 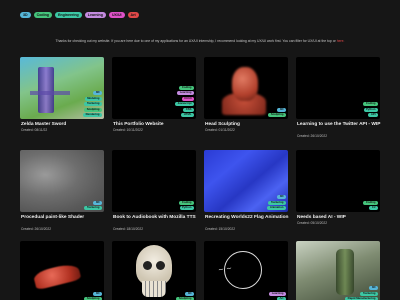 What do you see at coordinates (128, 228) in the screenshot?
I see `card-date: Created: 18/10/2022` at bounding box center [128, 228].